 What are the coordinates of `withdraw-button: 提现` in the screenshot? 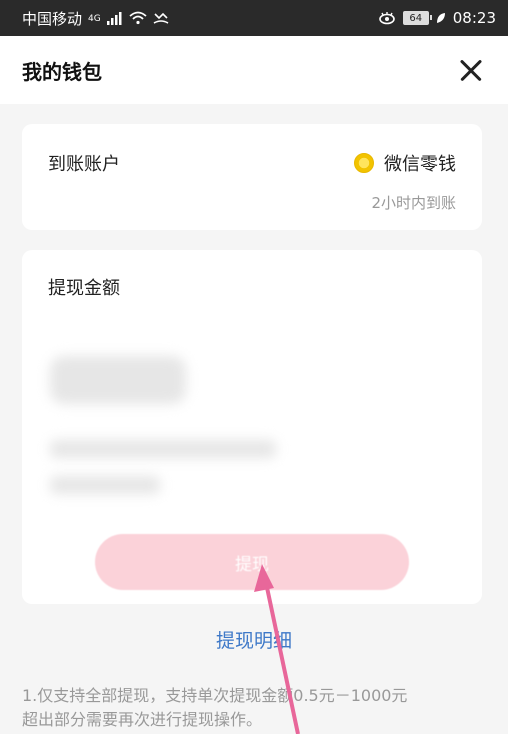 It's located at (252, 562).